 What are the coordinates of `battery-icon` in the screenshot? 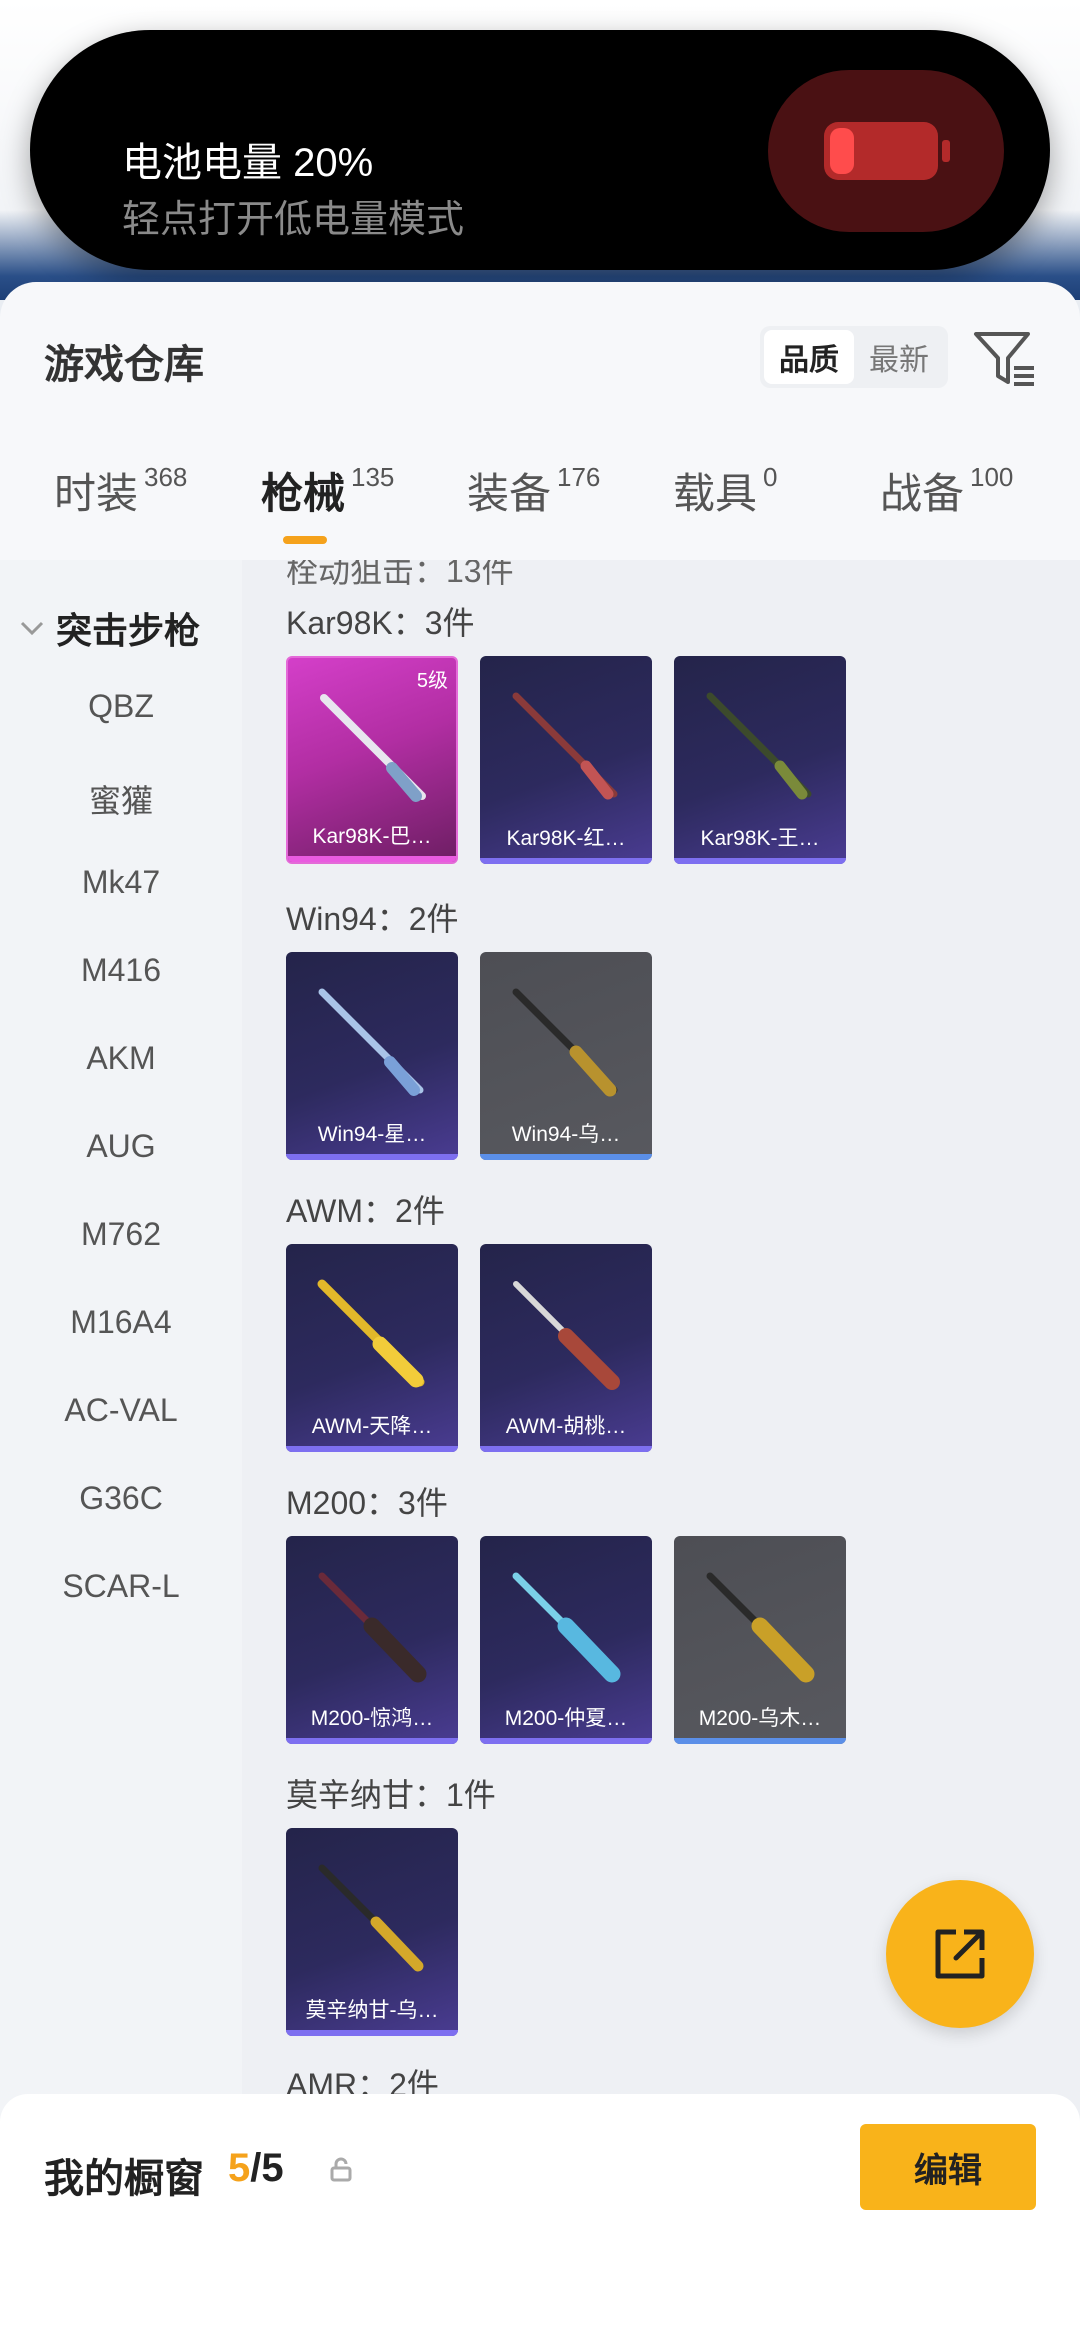 It's located at (881, 151).